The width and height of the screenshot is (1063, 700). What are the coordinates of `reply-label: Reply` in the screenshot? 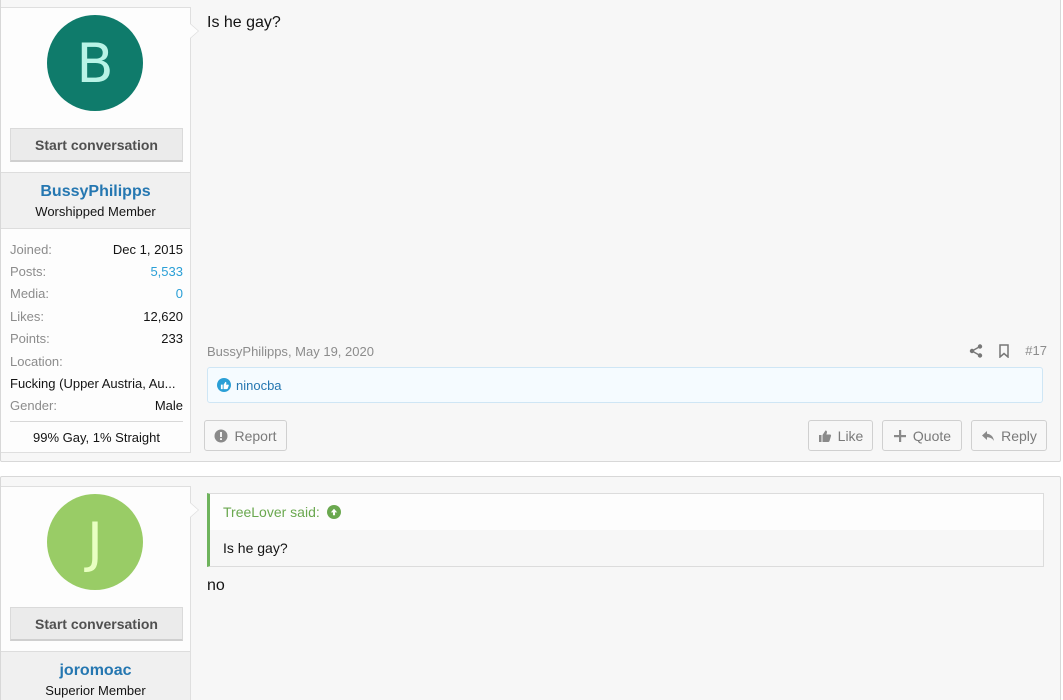 It's located at (1019, 435).